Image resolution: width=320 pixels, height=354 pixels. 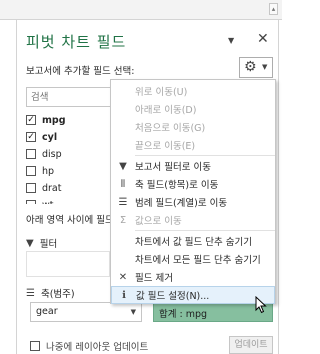 I want to click on menu-item-label: 범례 필드(계열)로 이동, so click(x=181, y=203).